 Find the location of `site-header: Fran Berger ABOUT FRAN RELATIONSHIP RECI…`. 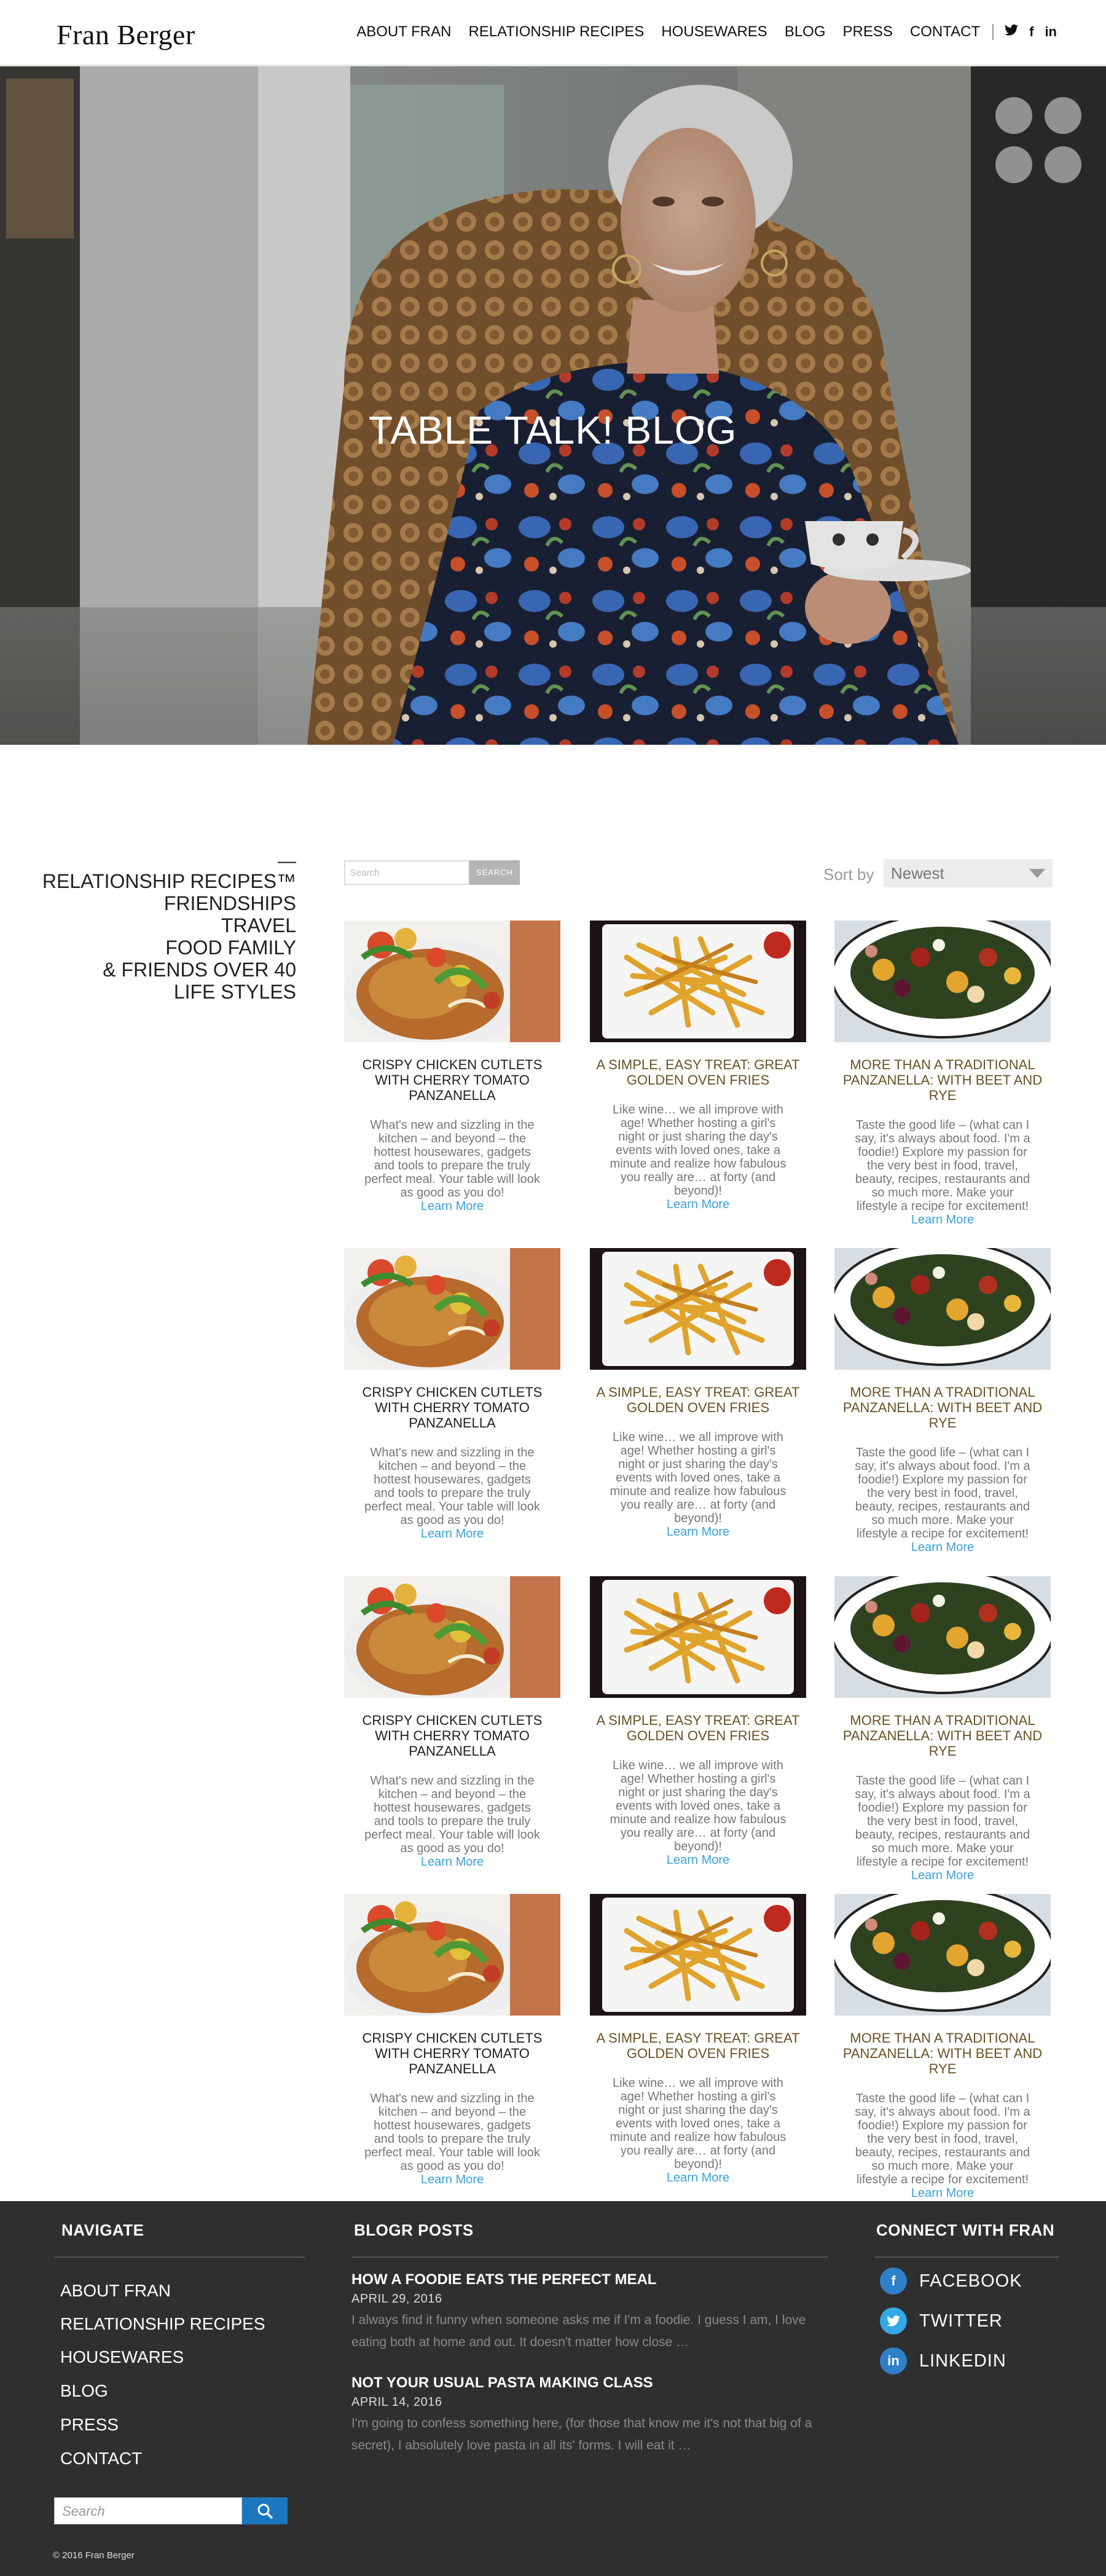

site-header: Fran Berger ABOUT FRAN RELATIONSHIP RECI… is located at coordinates (553, 33).